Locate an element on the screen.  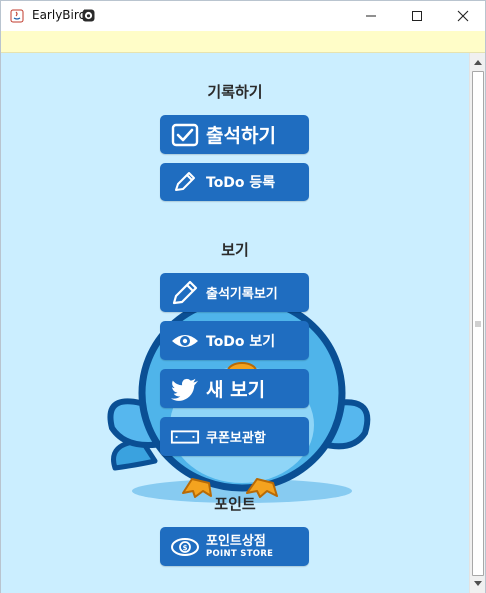
maximize-icon is located at coordinates (417, 16).